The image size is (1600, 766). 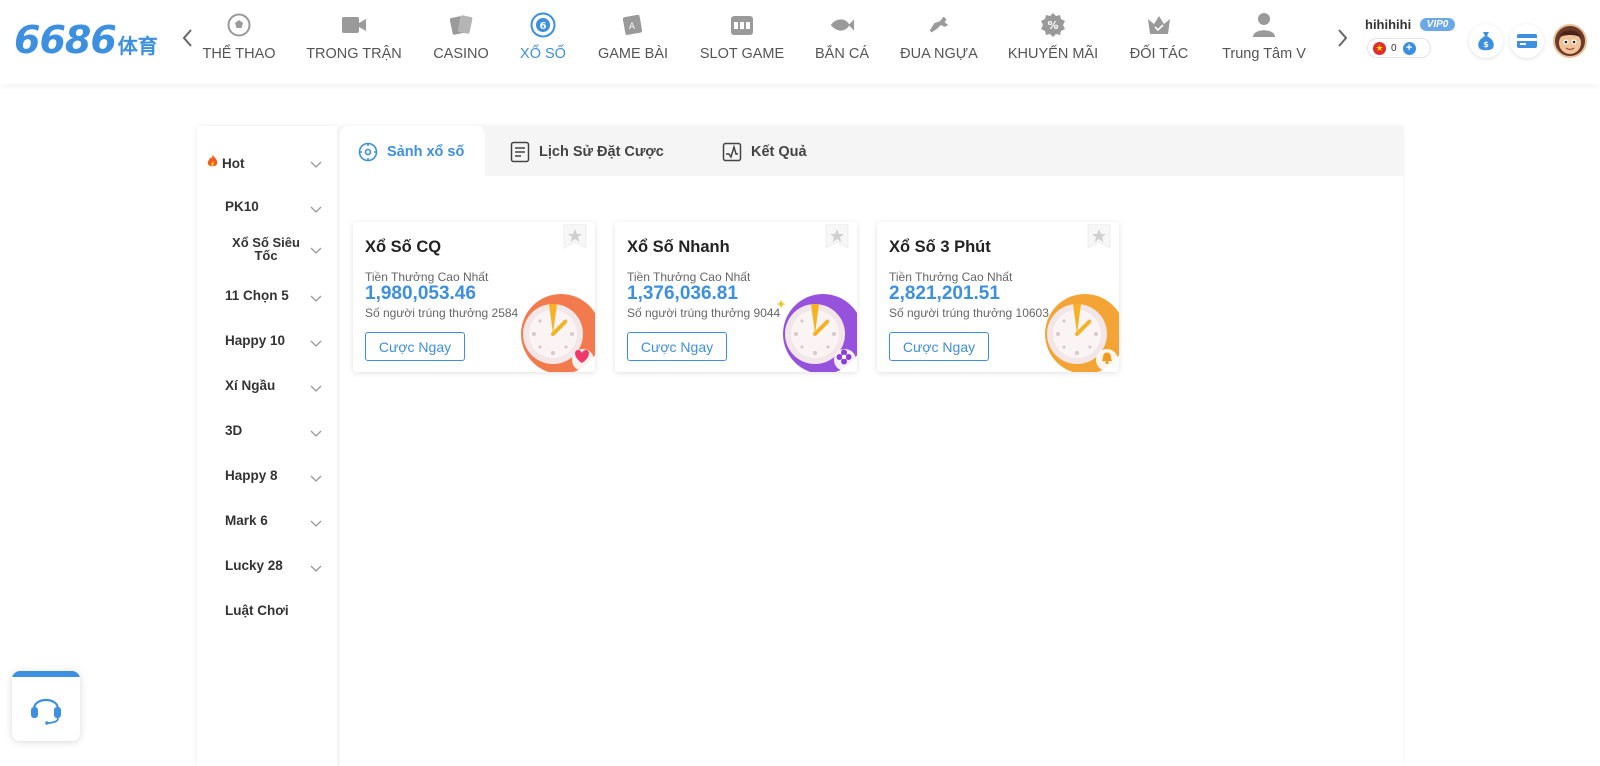 I want to click on nav-item-trong-tran: TRONG TRẬN, so click(x=354, y=42).